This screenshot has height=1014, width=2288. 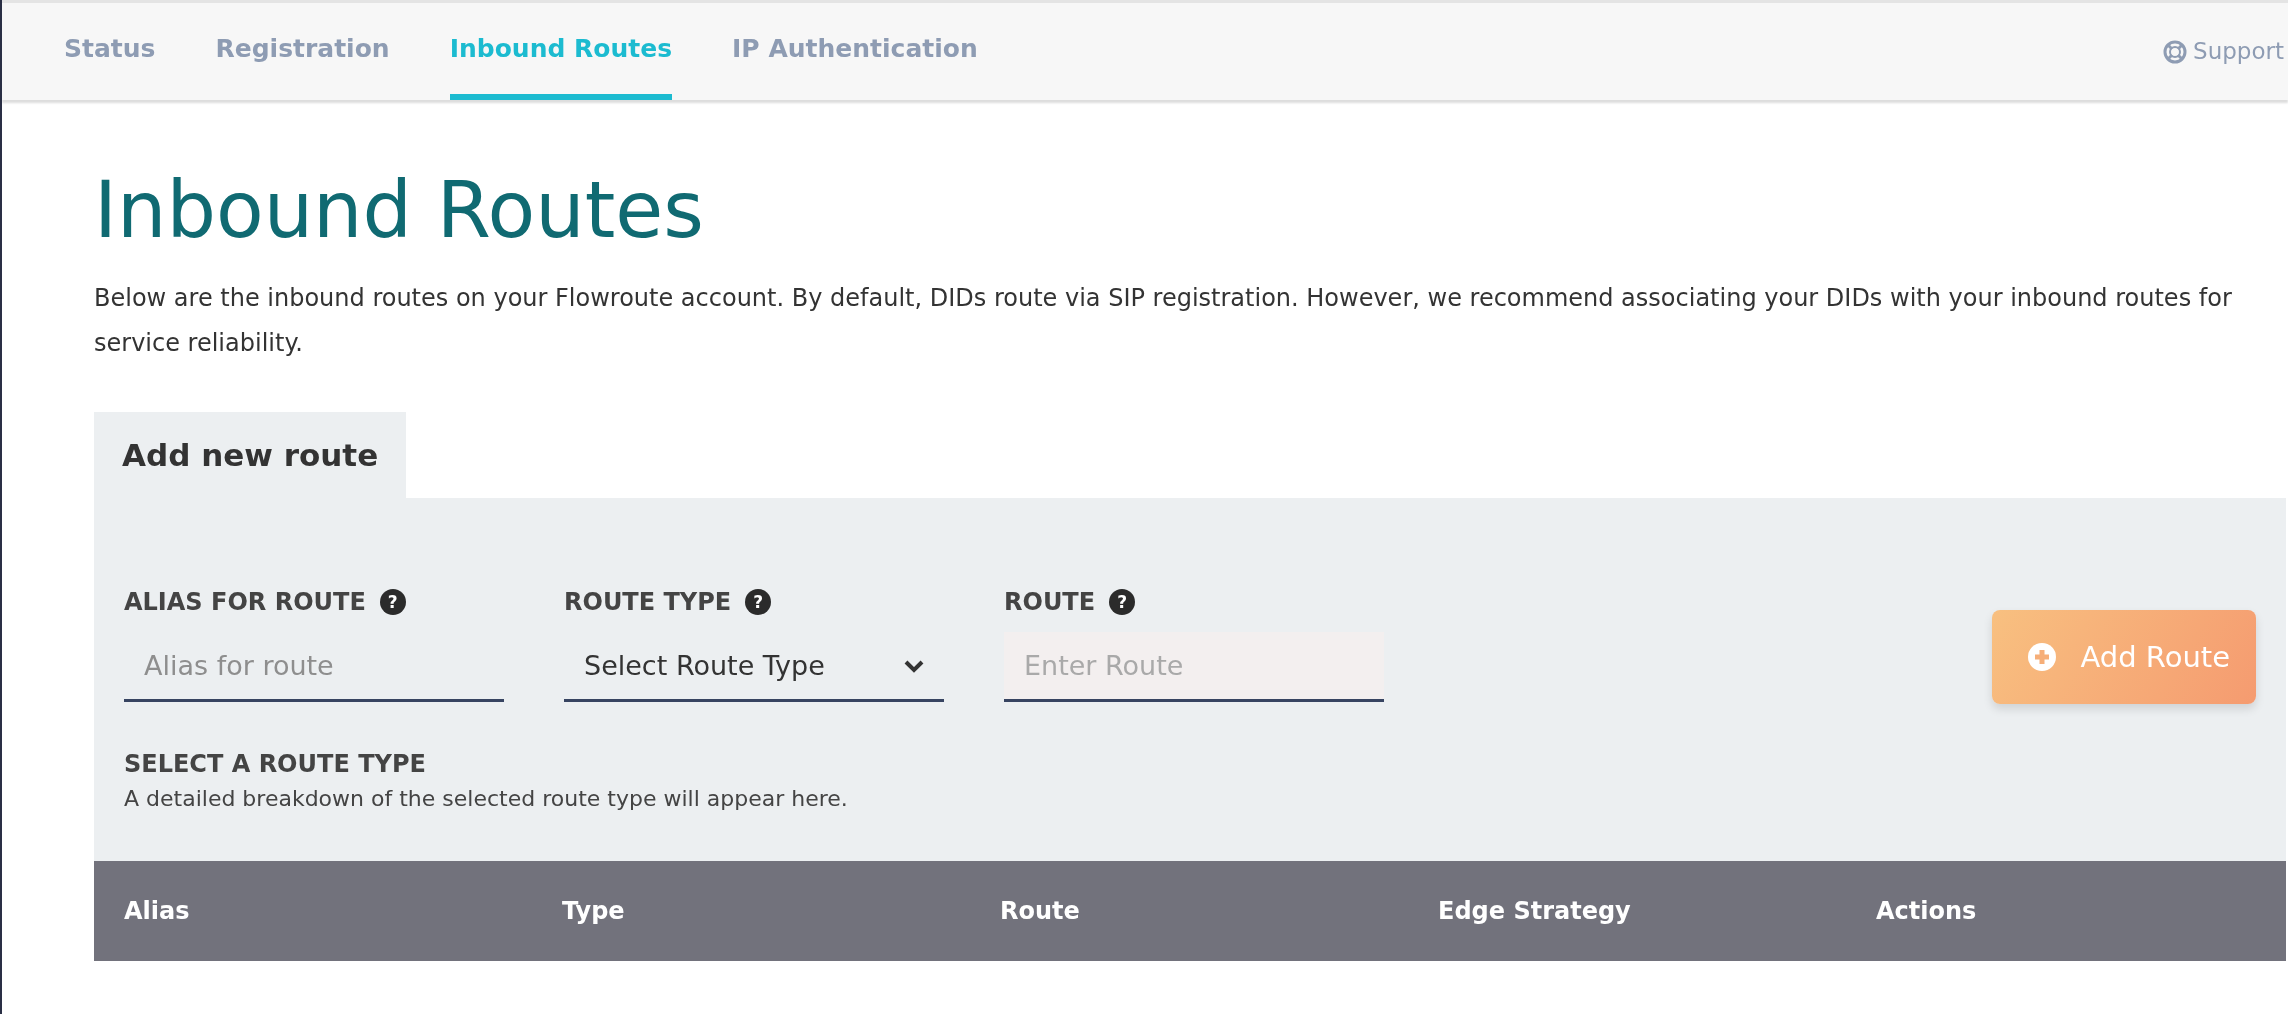 I want to click on column-header: Alias, so click(x=157, y=912).